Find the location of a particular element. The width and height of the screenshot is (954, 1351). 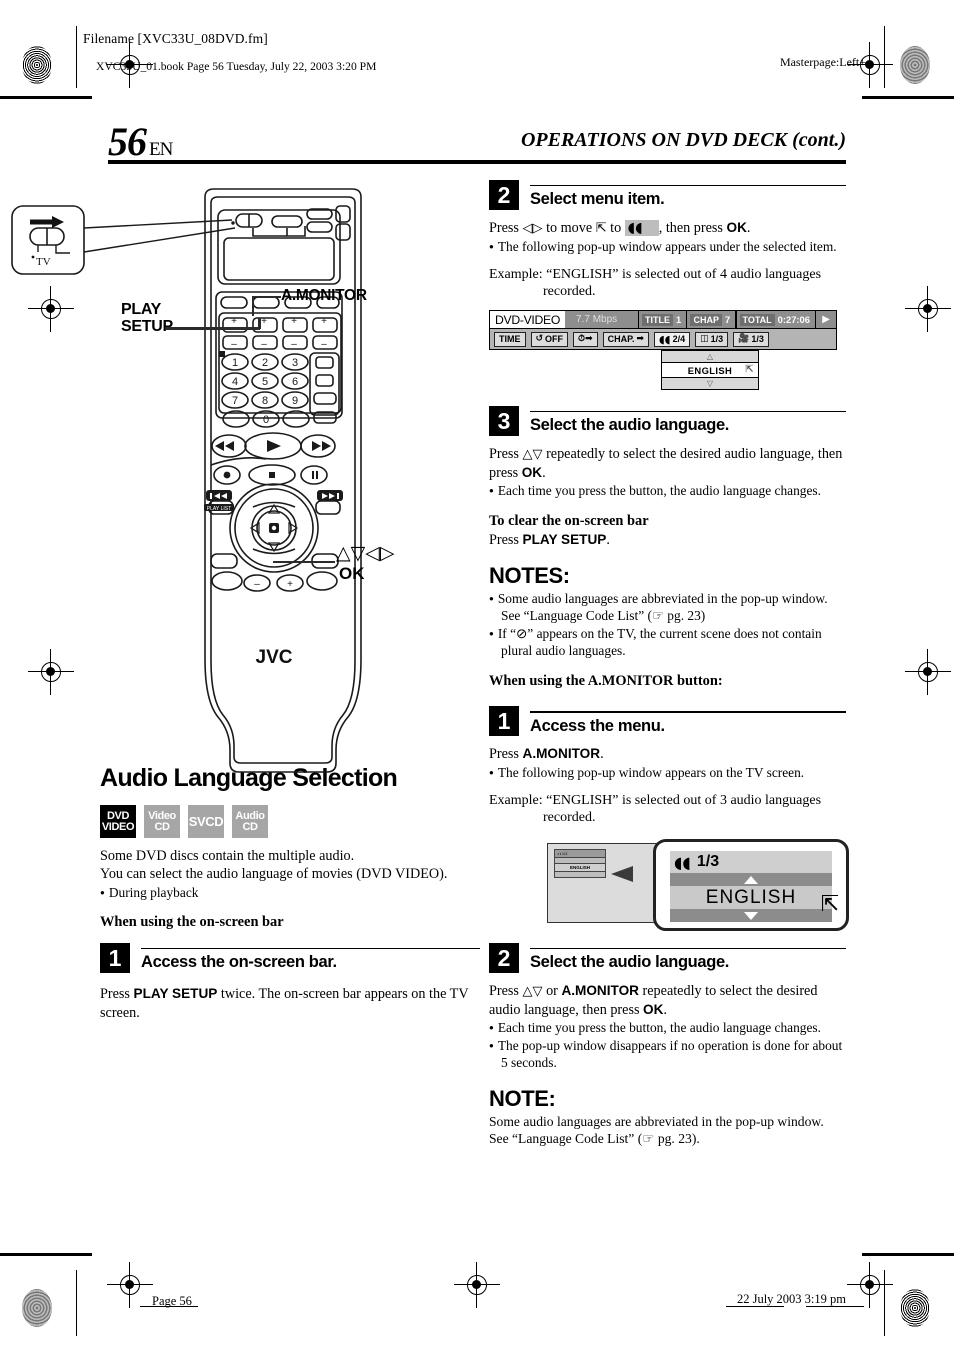

svg-text: 6 is located at coordinates (295, 382).